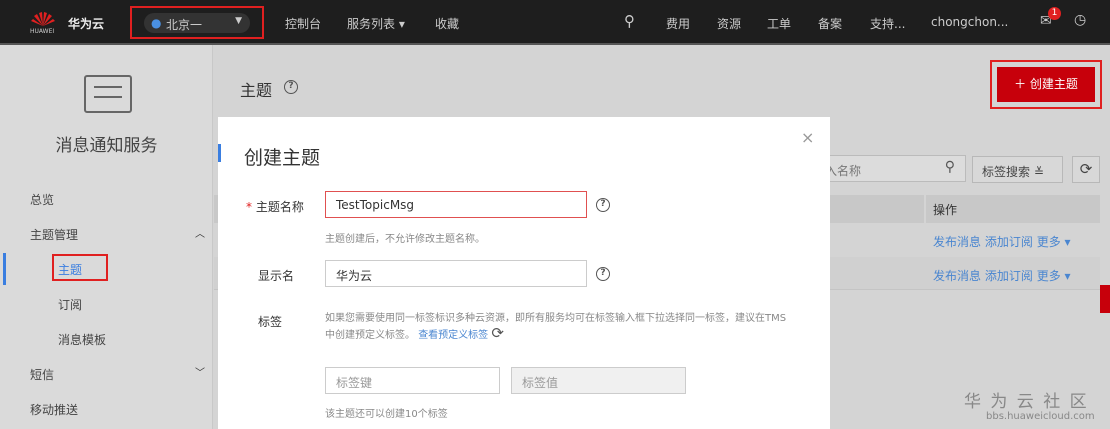 This screenshot has height=429, width=1110. I want to click on double-chevron-icon: ≚, so click(1038, 172).